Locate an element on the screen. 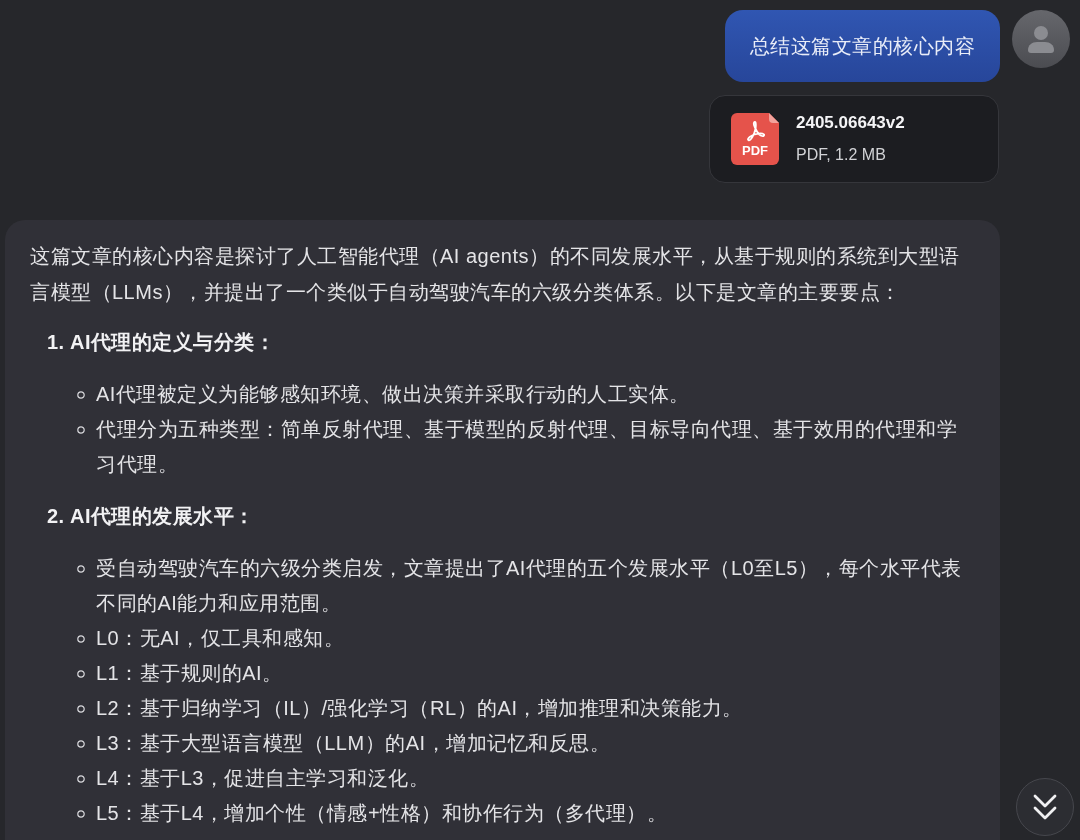 Image resolution: width=1080 pixels, height=840 pixels. bullet-text: L5：基于L4，增加个性（情感+性格）和协作行为（多代理）。 is located at coordinates (382, 813).